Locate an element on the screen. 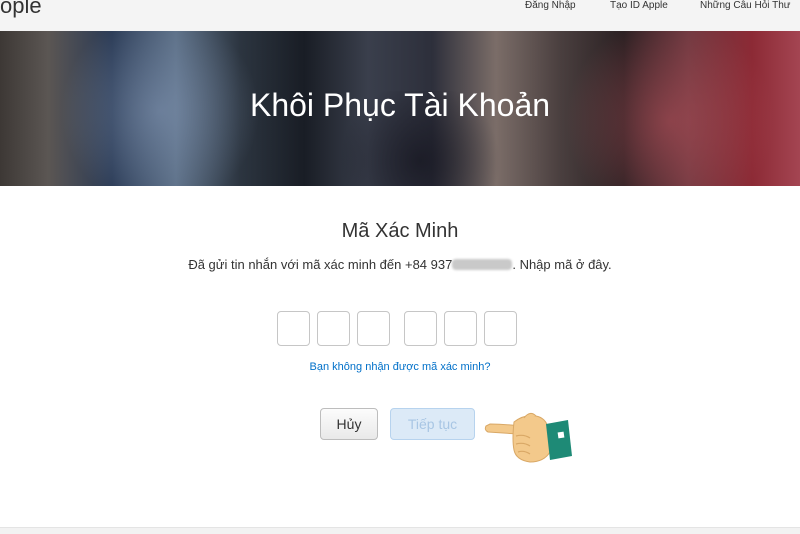 The height and width of the screenshot is (534, 800). pointing-hand-icon is located at coordinates (528, 437).